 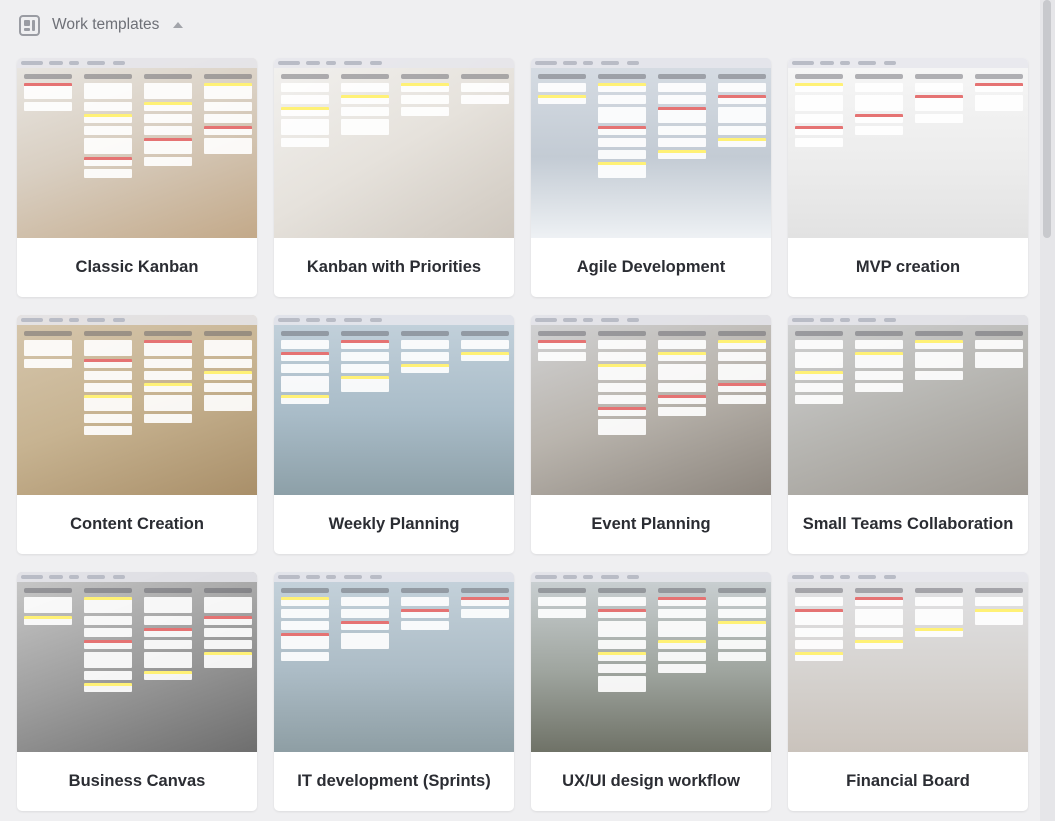 What do you see at coordinates (908, 524) in the screenshot?
I see `template-name: Small Teams Collaboration` at bounding box center [908, 524].